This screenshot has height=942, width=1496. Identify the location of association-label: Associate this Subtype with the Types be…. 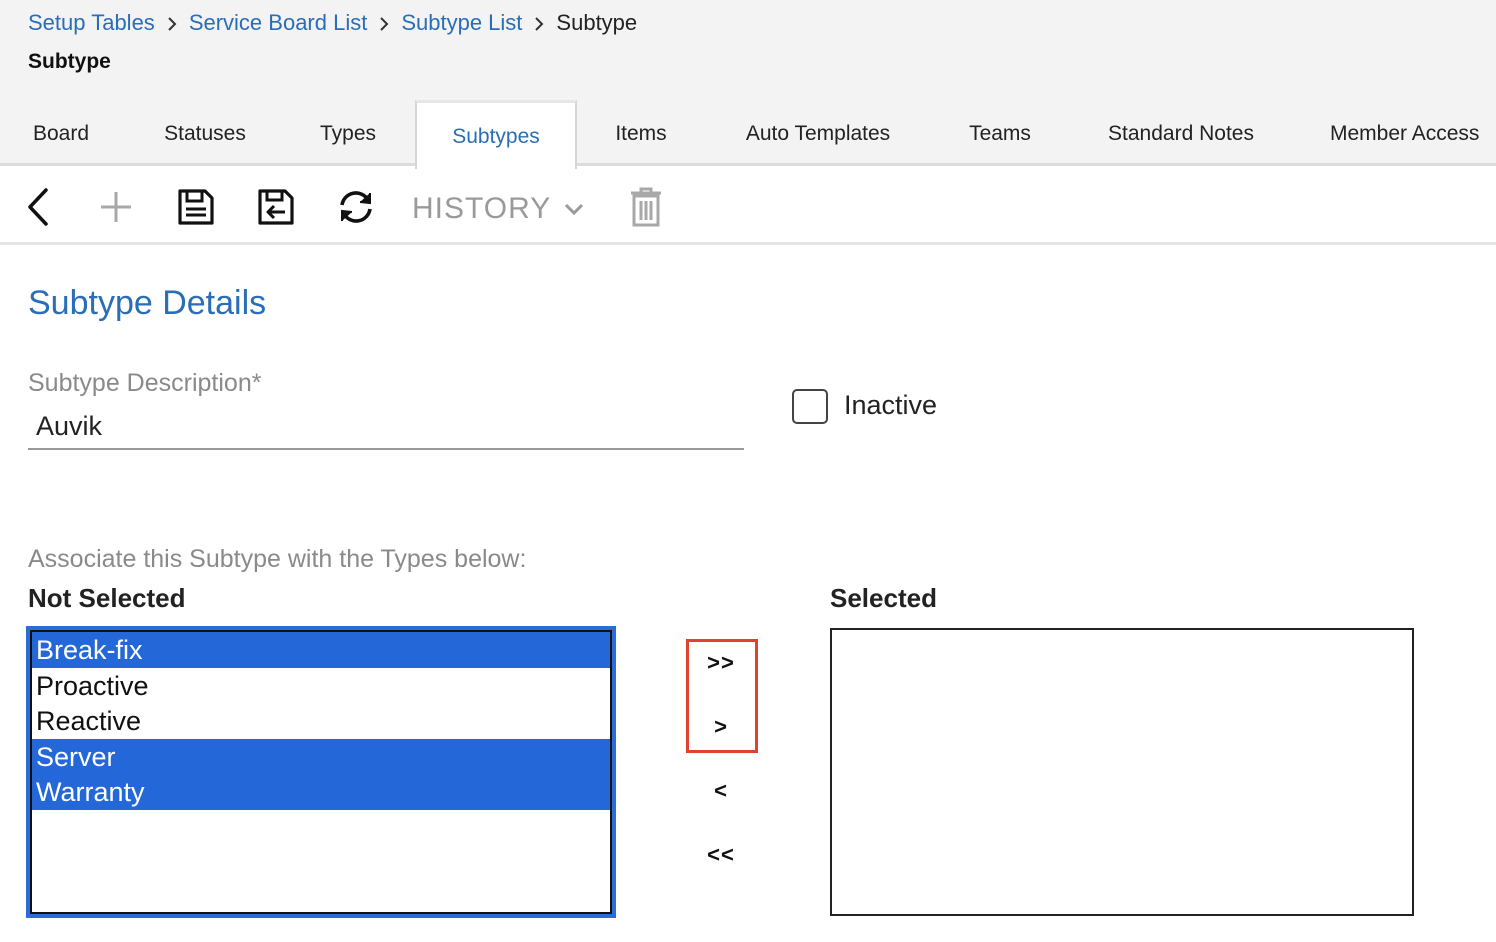
(277, 559).